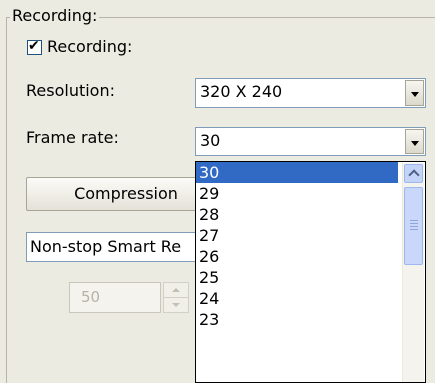 This screenshot has width=435, height=383. What do you see at coordinates (176, 290) in the screenshot?
I see `spinner-up-icon` at bounding box center [176, 290].